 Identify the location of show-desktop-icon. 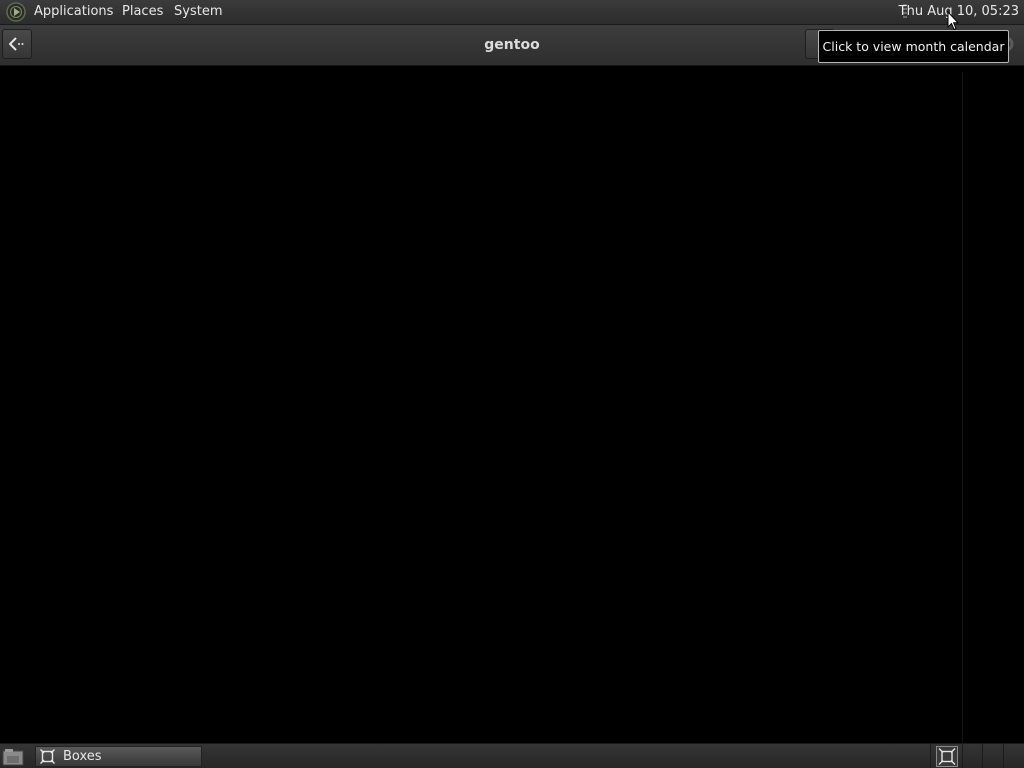
(13, 756).